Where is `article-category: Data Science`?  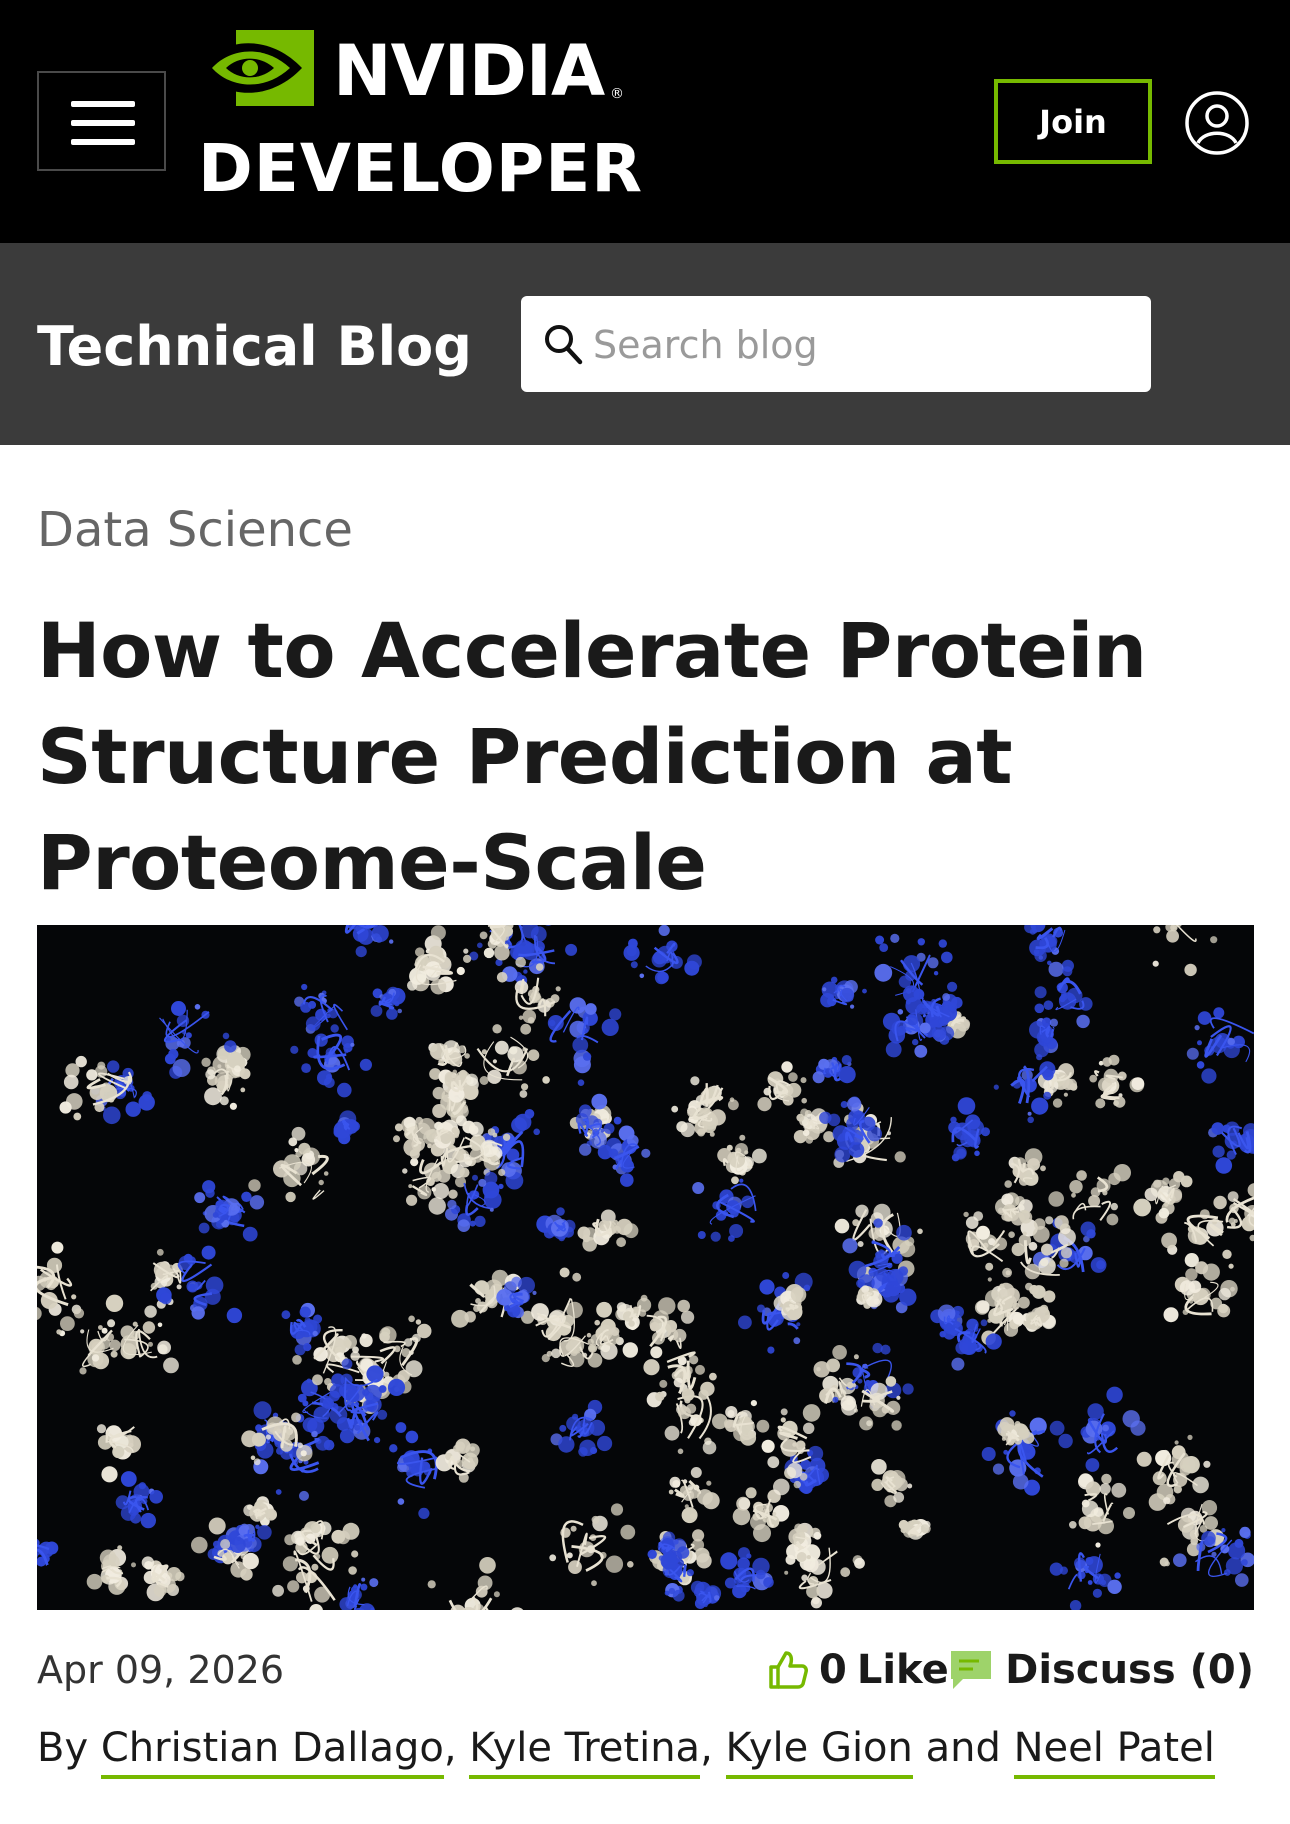 article-category: Data Science is located at coordinates (195, 530).